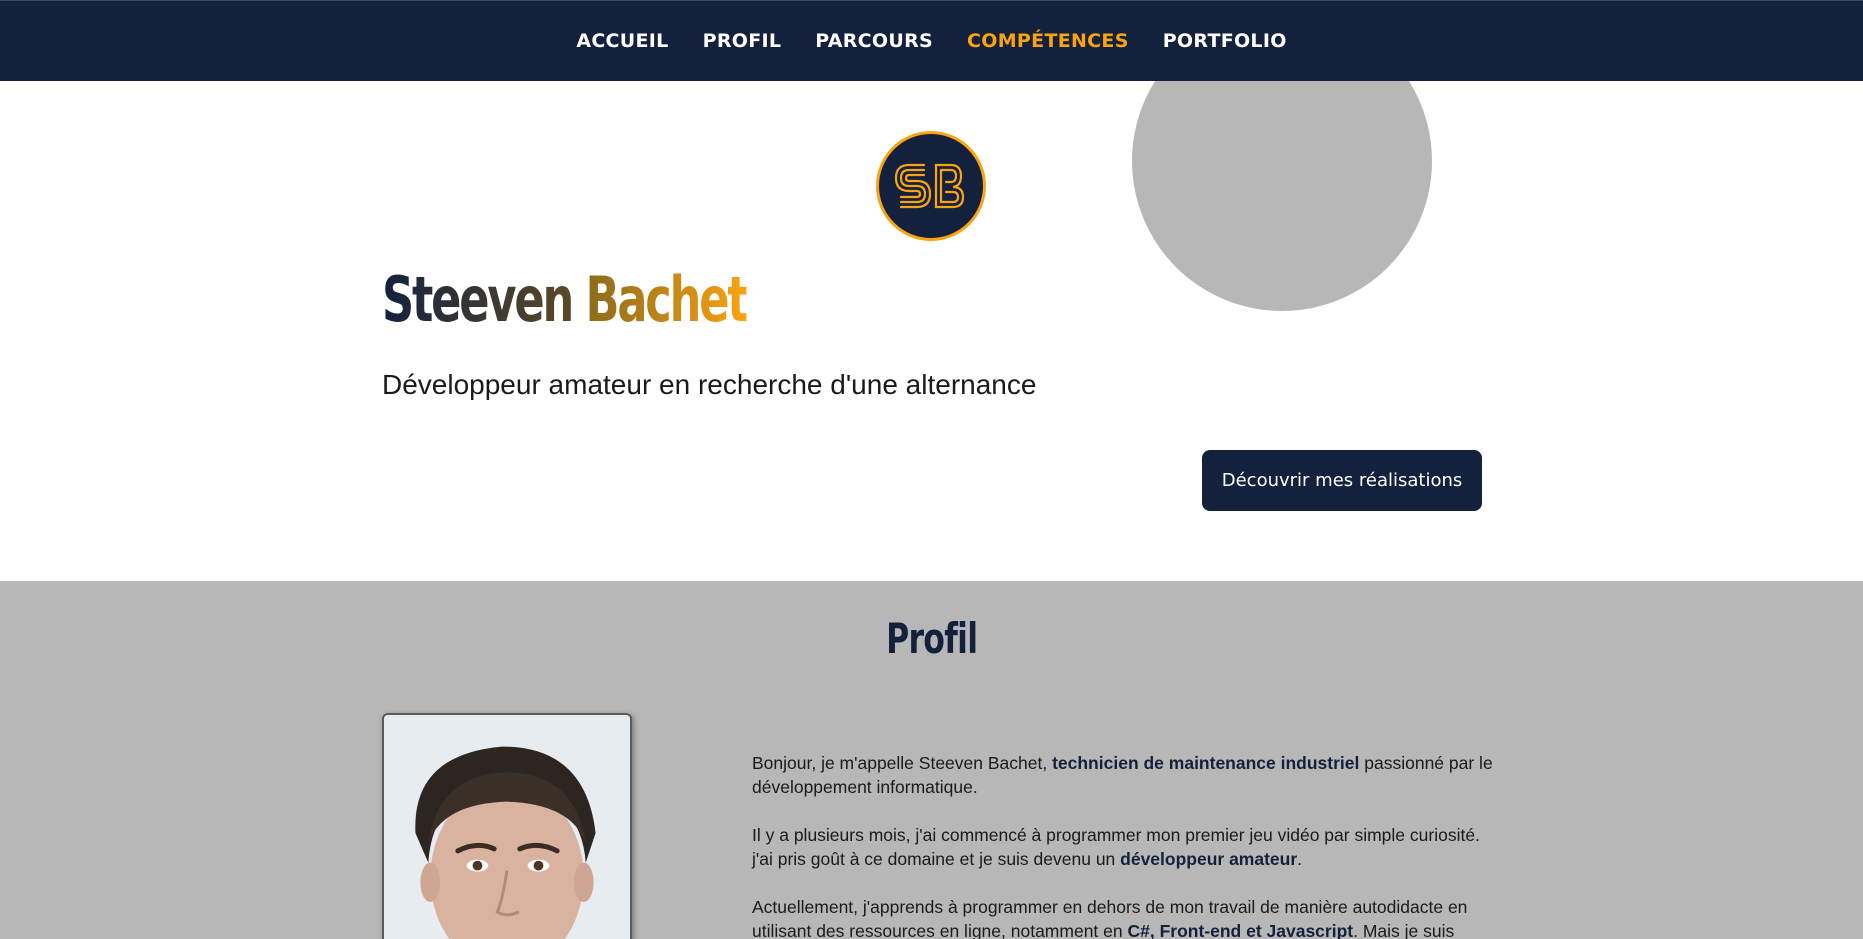 Image resolution: width=1863 pixels, height=939 pixels. I want to click on profile-photo, so click(507, 826).